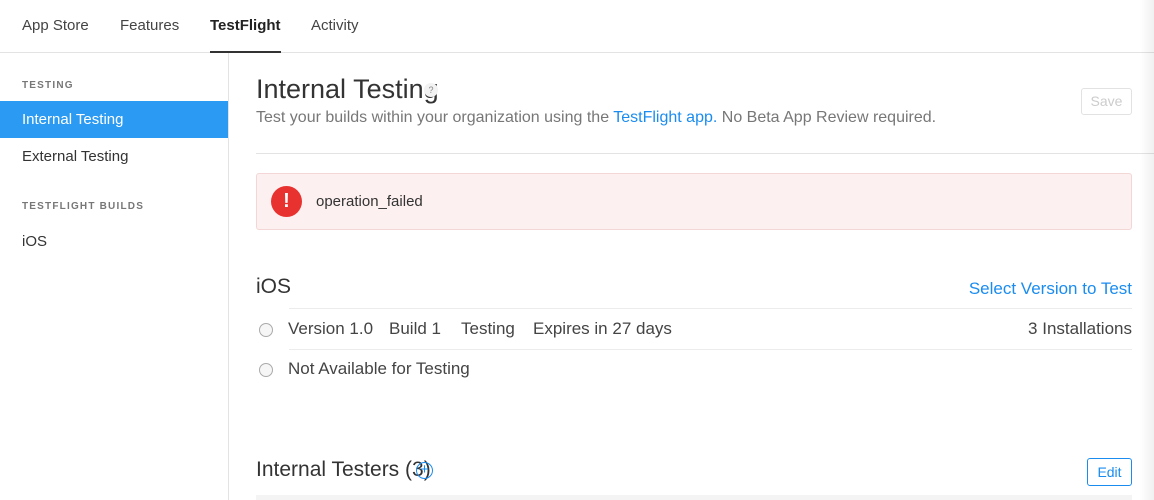 The height and width of the screenshot is (500, 1154). What do you see at coordinates (114, 156) in the screenshot?
I see `sidebar-item-external-testing: External Testing` at bounding box center [114, 156].